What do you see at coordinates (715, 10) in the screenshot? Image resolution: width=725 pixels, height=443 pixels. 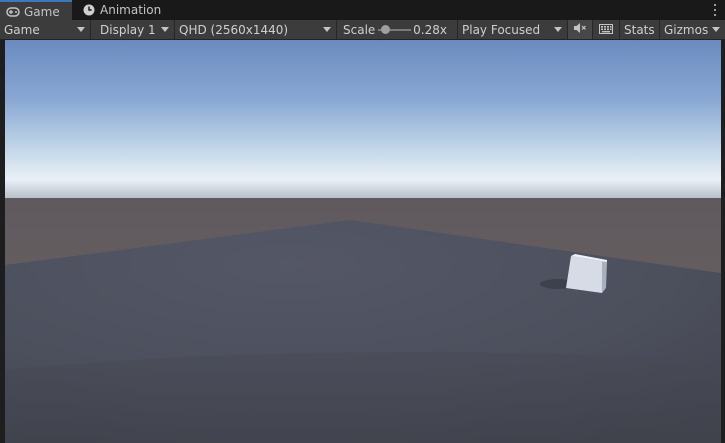 I see `more-options-icon` at bounding box center [715, 10].